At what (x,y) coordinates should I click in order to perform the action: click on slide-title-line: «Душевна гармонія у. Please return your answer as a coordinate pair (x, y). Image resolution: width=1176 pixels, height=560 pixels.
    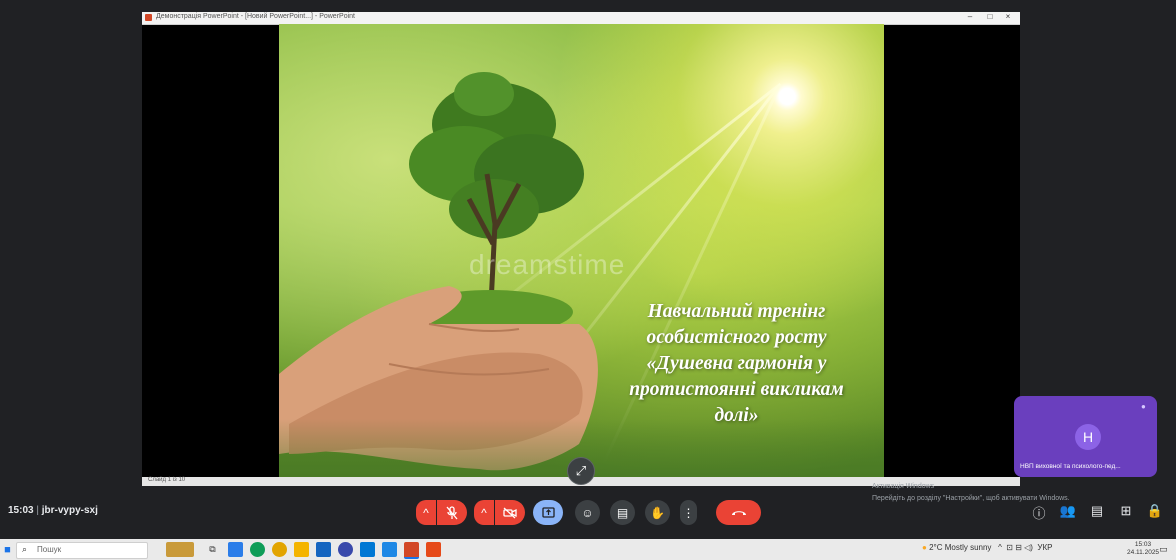
    Looking at the image, I should click on (736, 363).